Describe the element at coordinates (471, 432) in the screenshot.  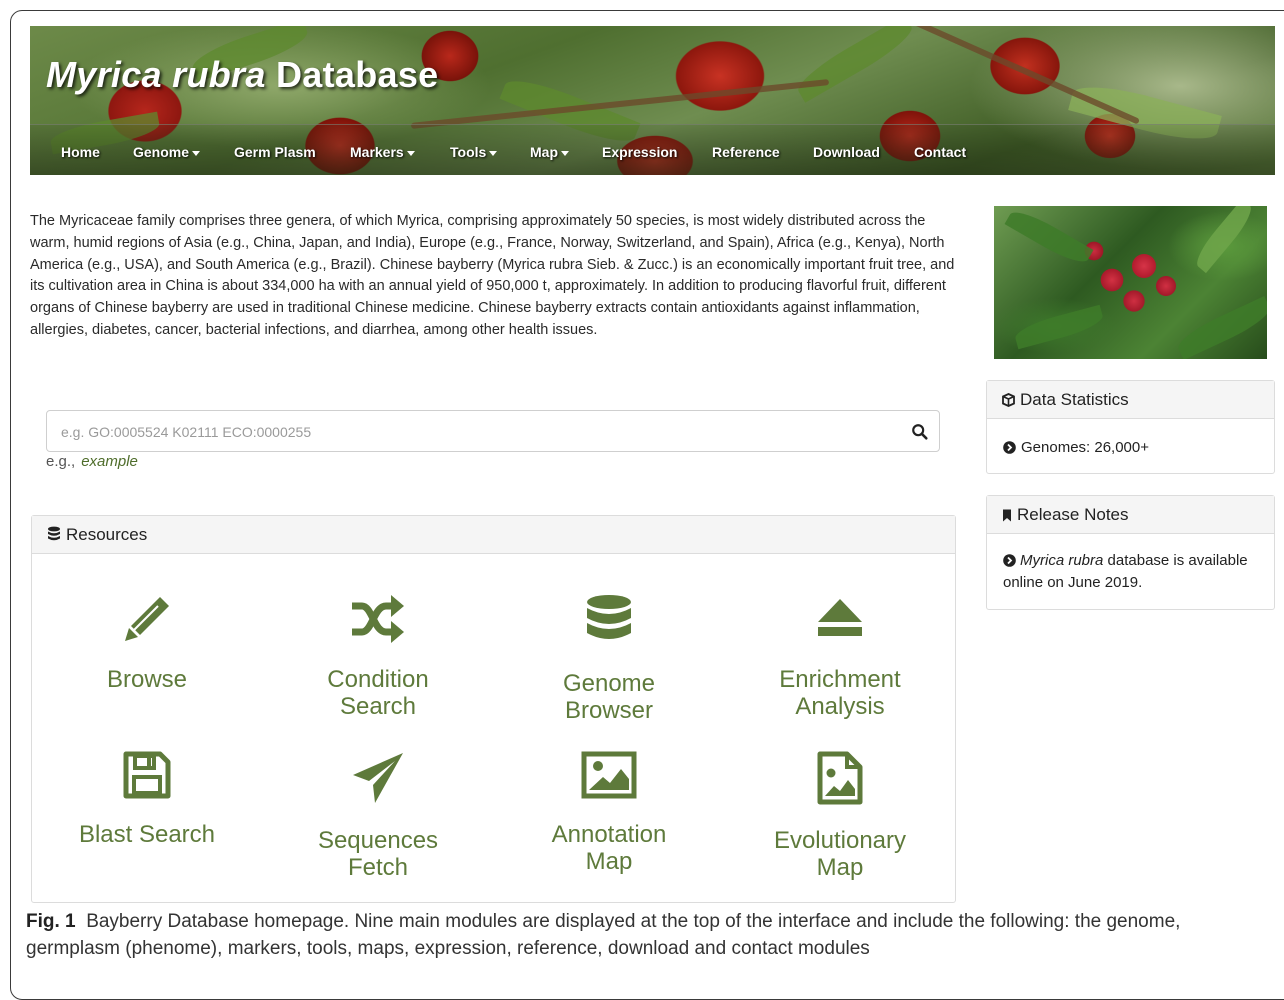
I see `search-input` at that location.